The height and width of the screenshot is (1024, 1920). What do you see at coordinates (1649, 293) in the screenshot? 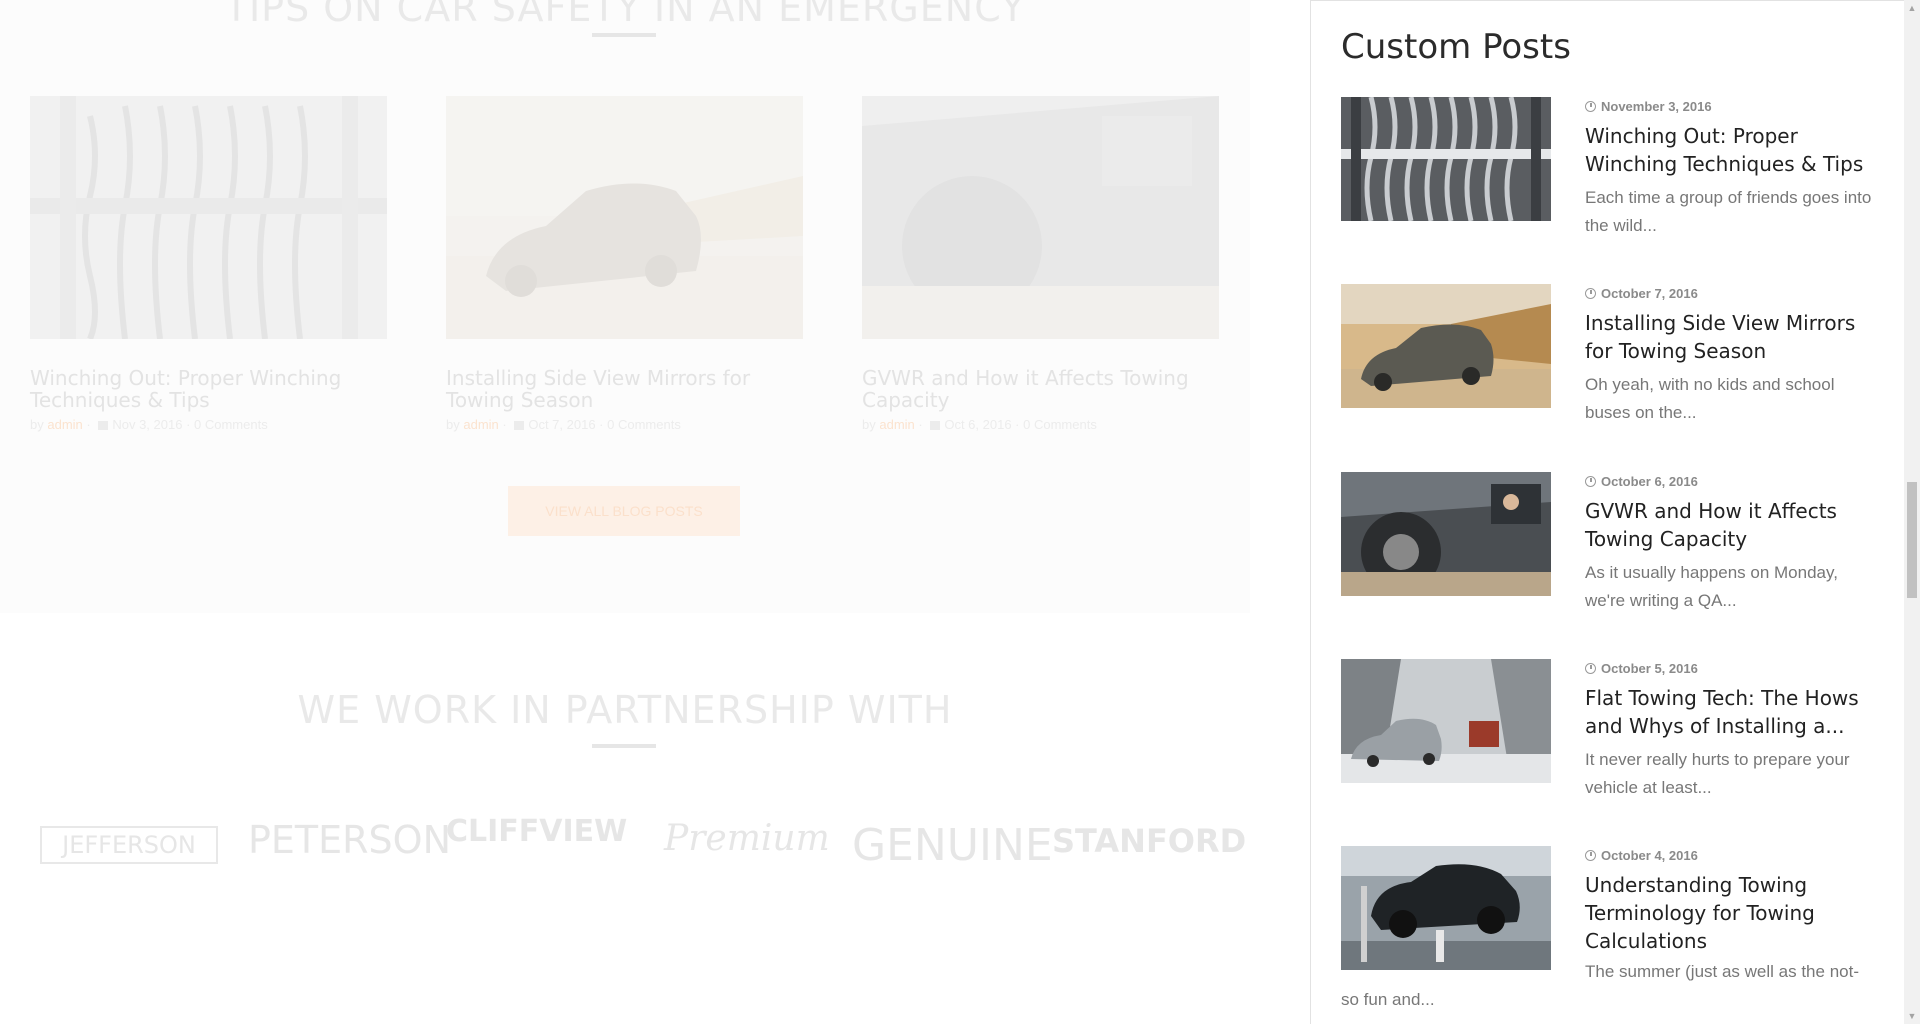
I see `post-date-text: October 7, 2016` at bounding box center [1649, 293].